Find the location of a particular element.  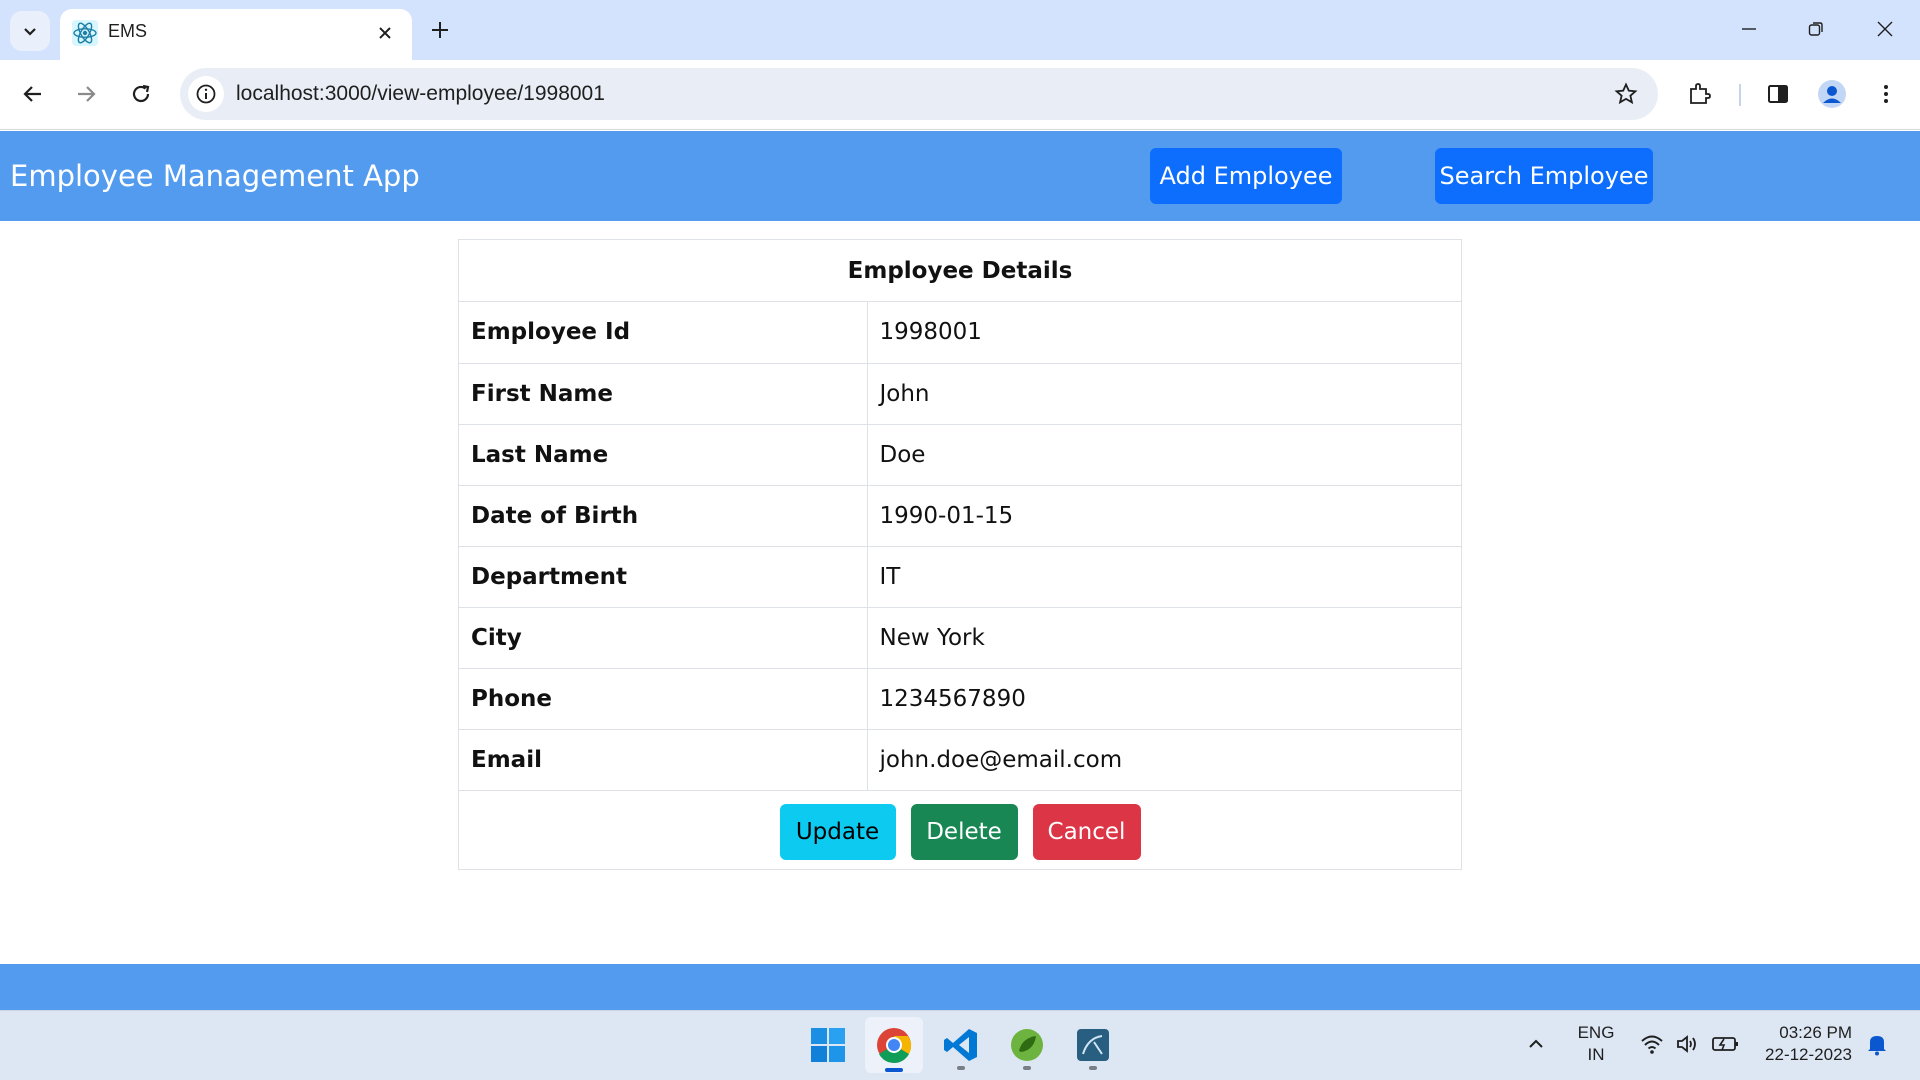

detail-value: John is located at coordinates (1164, 394).